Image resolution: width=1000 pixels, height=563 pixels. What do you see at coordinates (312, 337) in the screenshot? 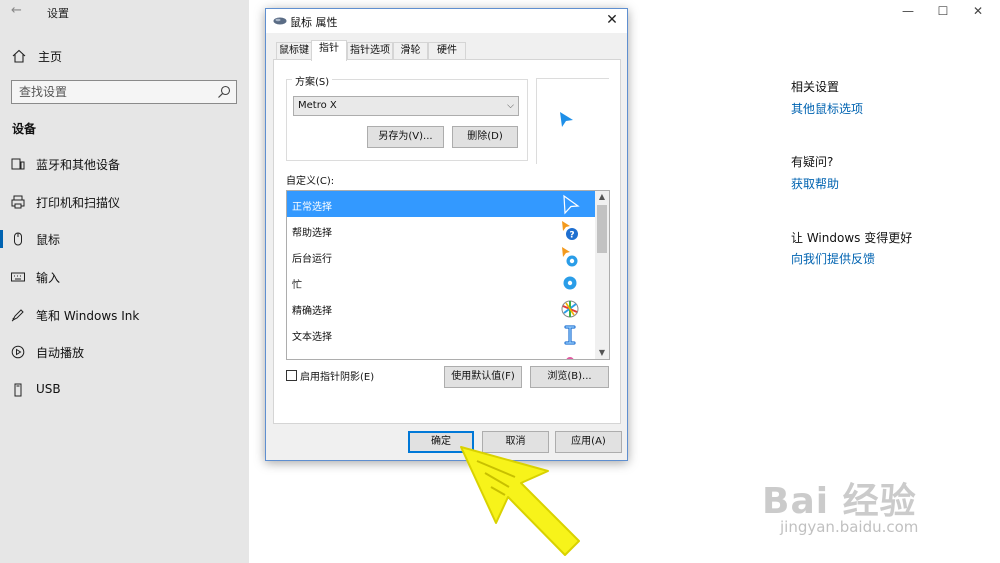
I see `cursor-name: 文本选择` at bounding box center [312, 337].